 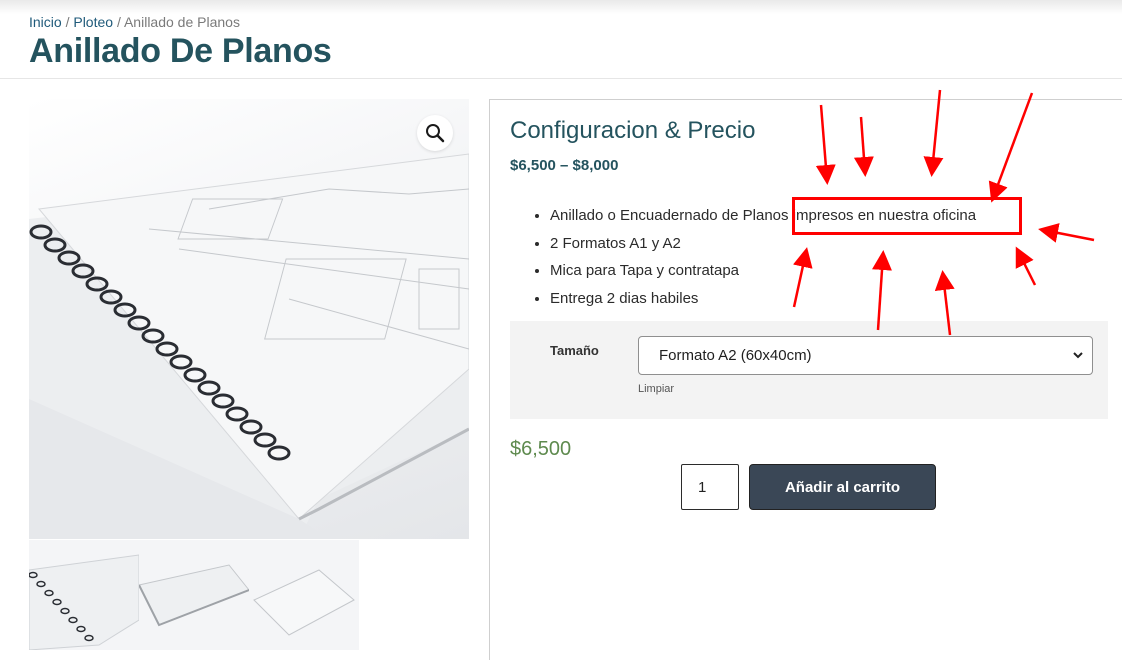 I want to click on size-select: Formato A2 (60x40cm), so click(x=865, y=355).